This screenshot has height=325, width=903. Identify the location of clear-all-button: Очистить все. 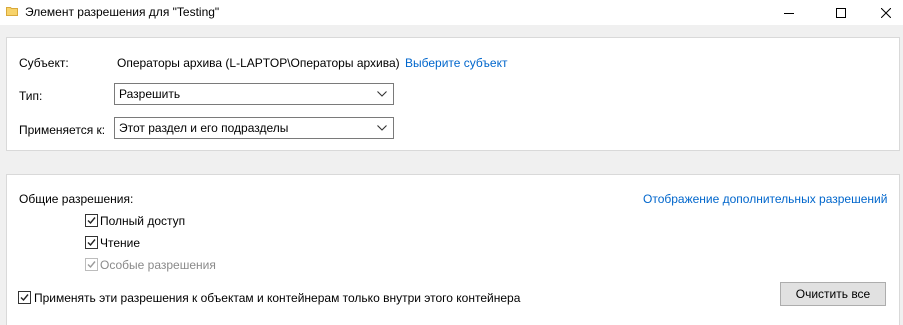
(833, 294).